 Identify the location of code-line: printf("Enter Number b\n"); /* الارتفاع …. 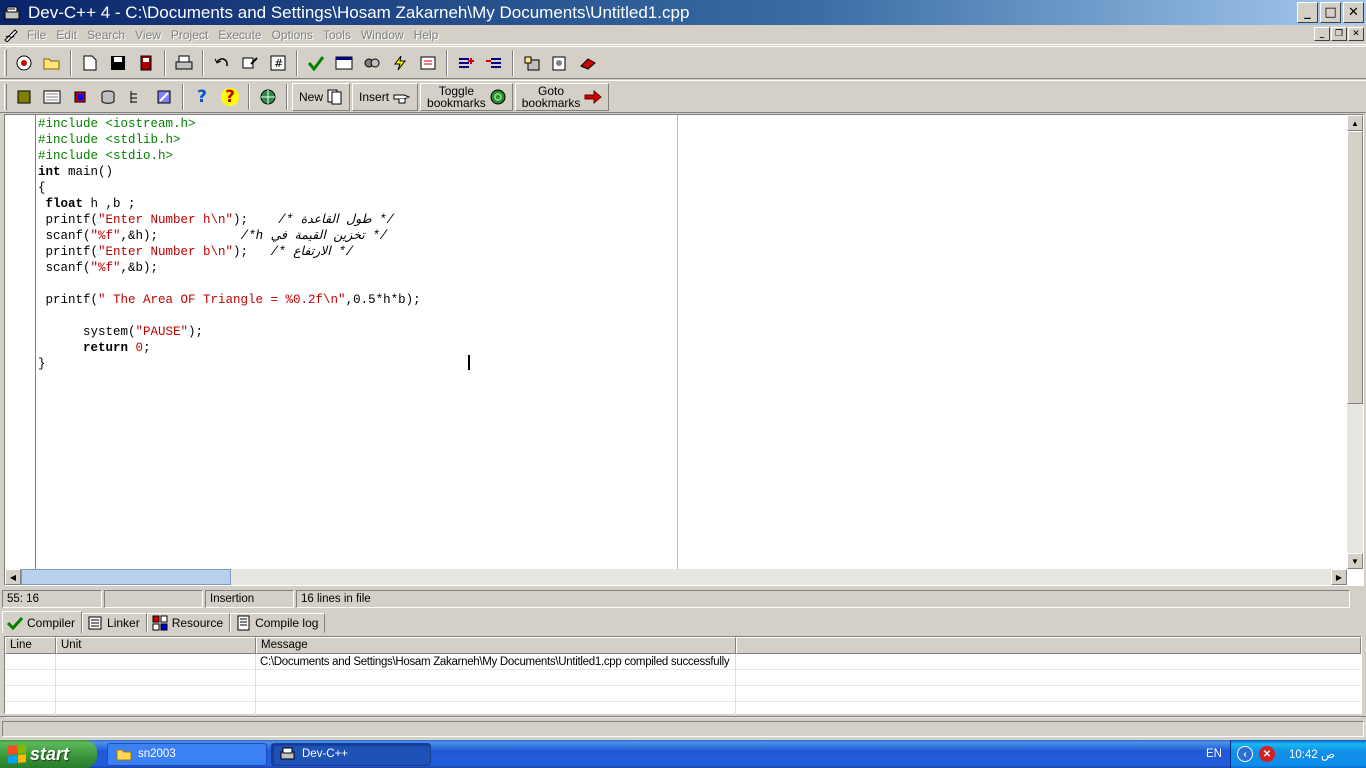
(358, 252).